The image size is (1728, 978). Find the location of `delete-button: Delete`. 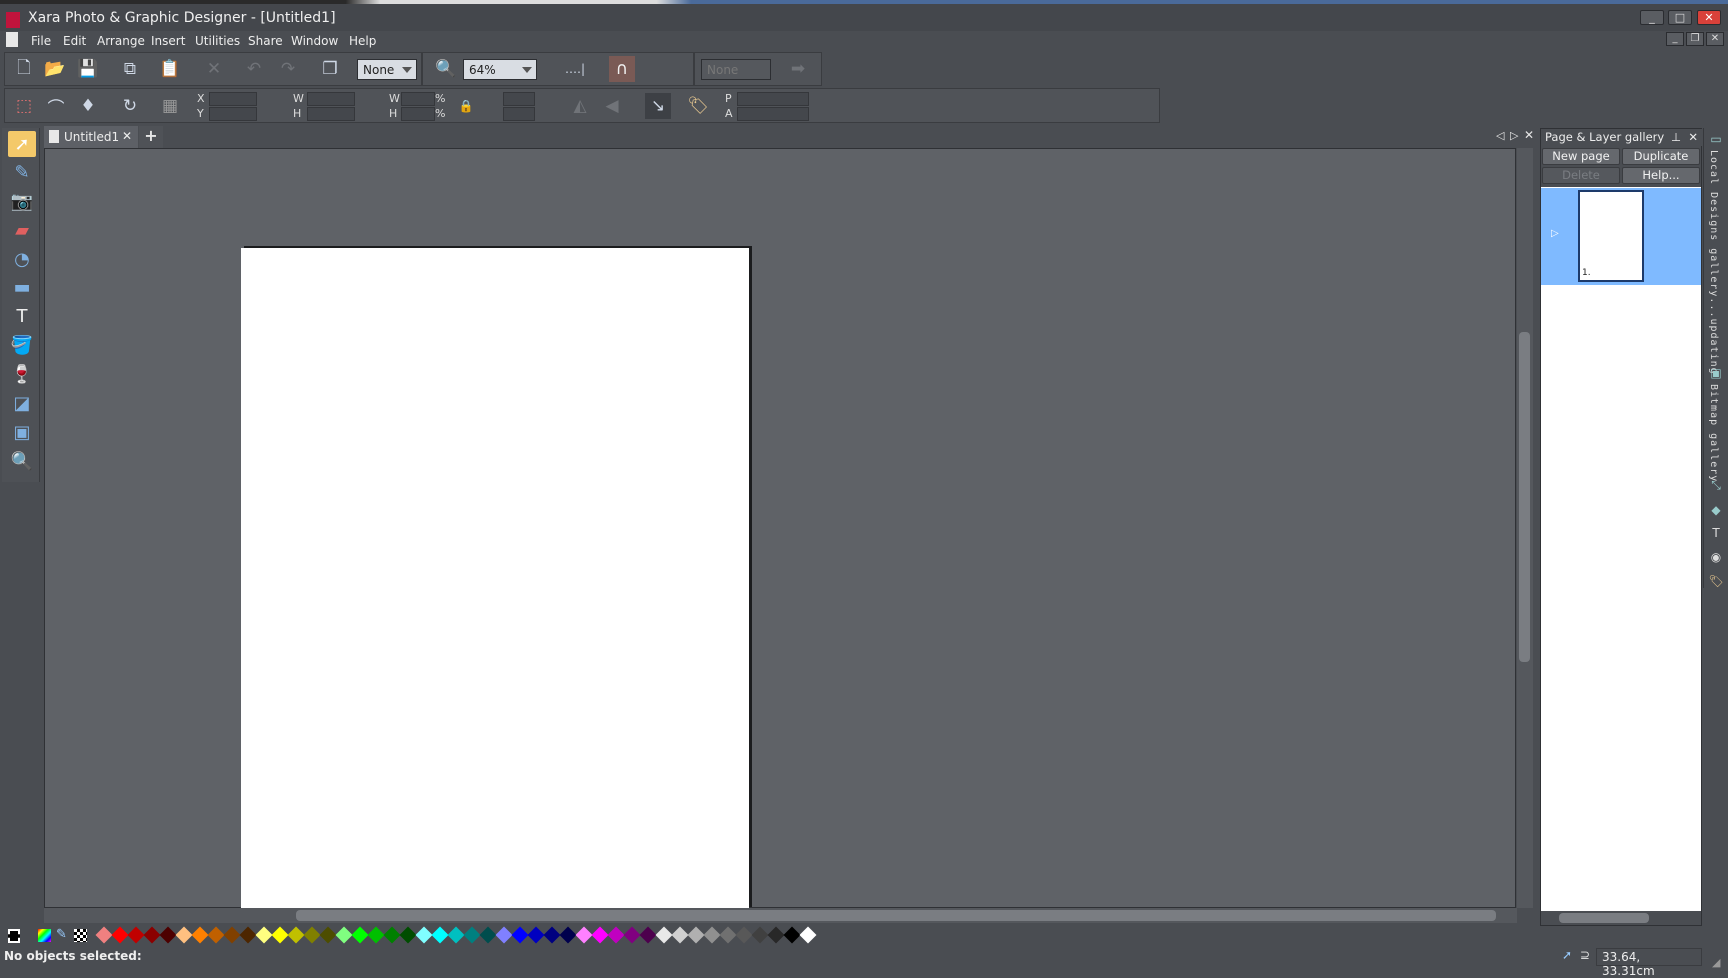

delete-button: Delete is located at coordinates (1581, 175).